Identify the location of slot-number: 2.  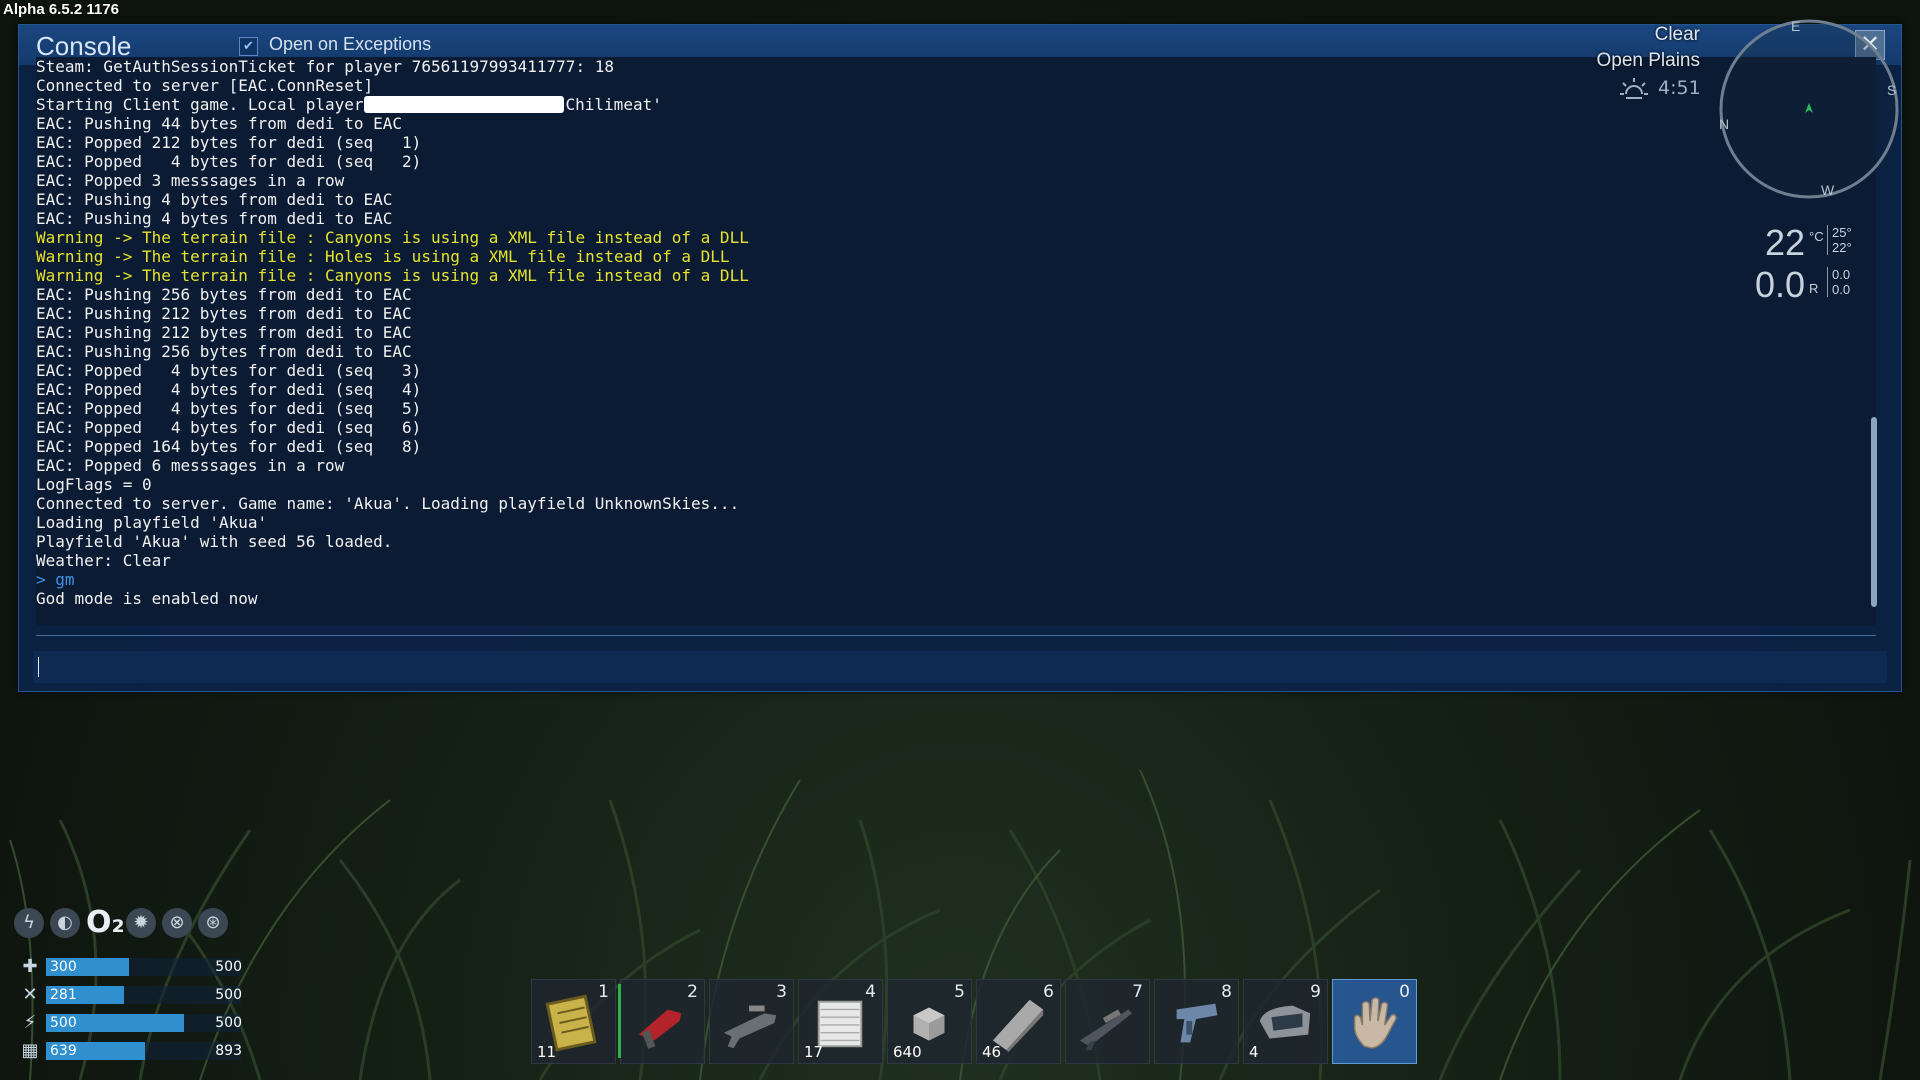
(692, 992).